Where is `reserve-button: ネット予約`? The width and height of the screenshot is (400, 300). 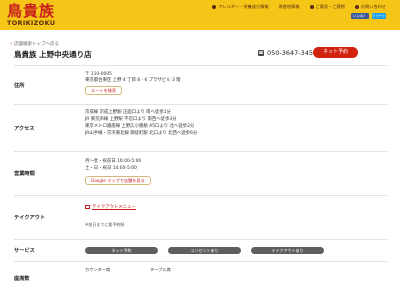 reserve-button: ネット予約 is located at coordinates (335, 52).